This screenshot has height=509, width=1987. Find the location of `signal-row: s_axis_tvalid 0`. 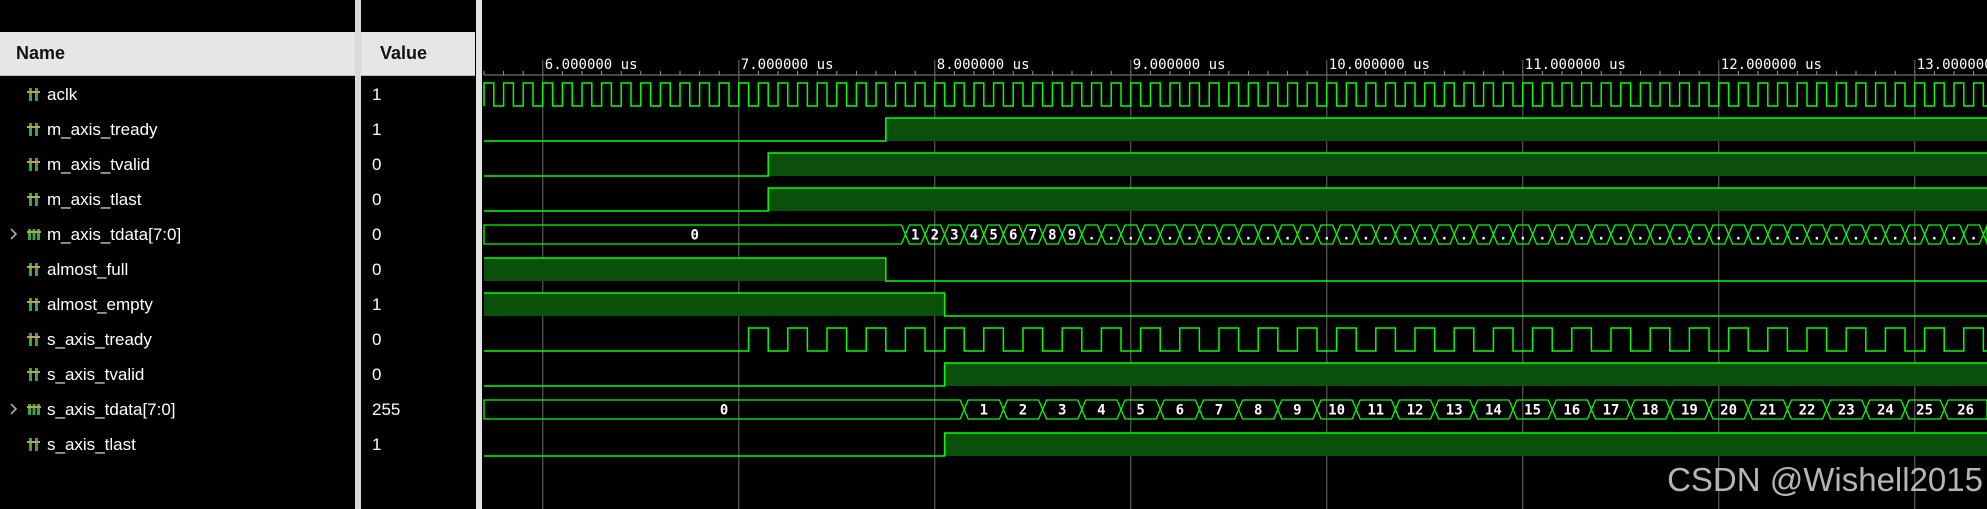

signal-row: s_axis_tvalid 0 is located at coordinates (238, 374).